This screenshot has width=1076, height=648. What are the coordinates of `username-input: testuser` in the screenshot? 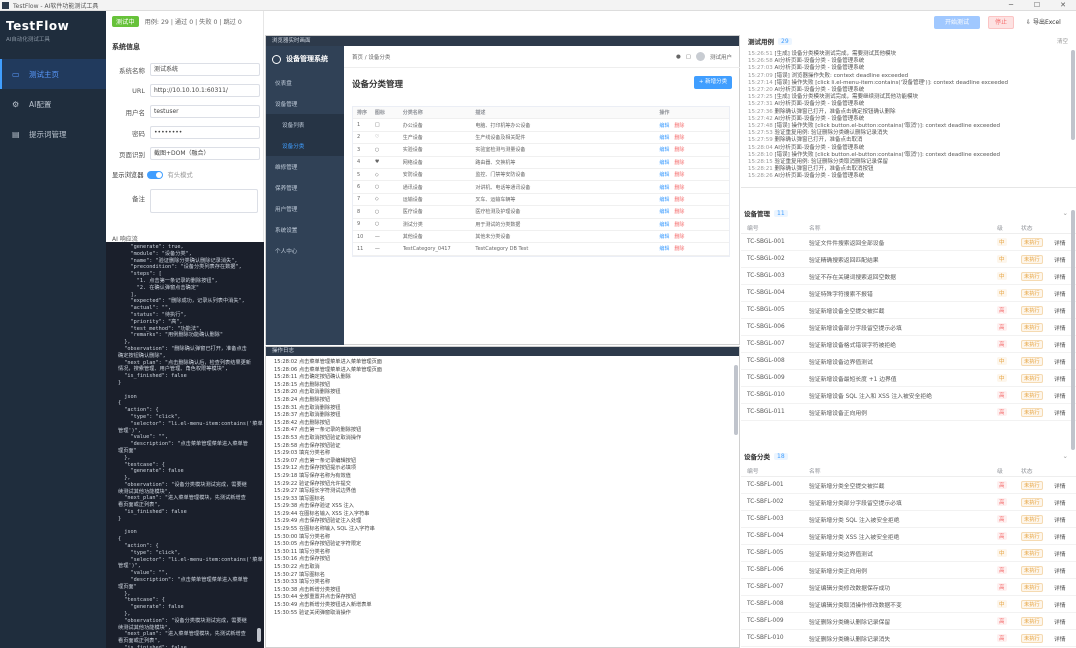 It's located at (205, 111).